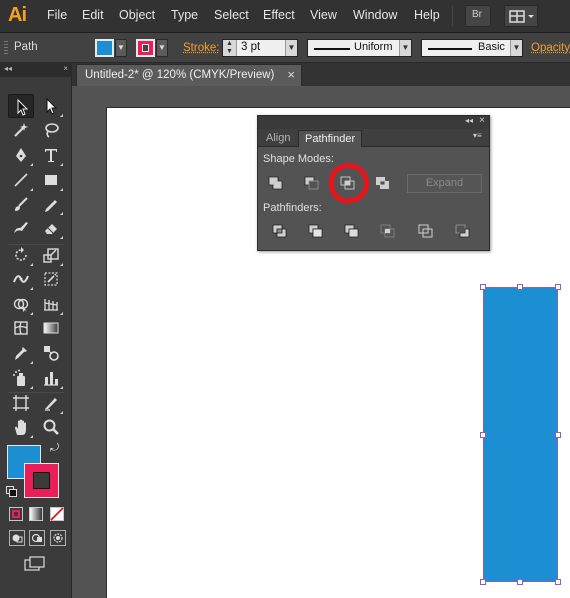 This screenshot has width=570, height=598. Describe the element at coordinates (469, 120) in the screenshot. I see `collapse-panel-icon: ◂◂` at that location.